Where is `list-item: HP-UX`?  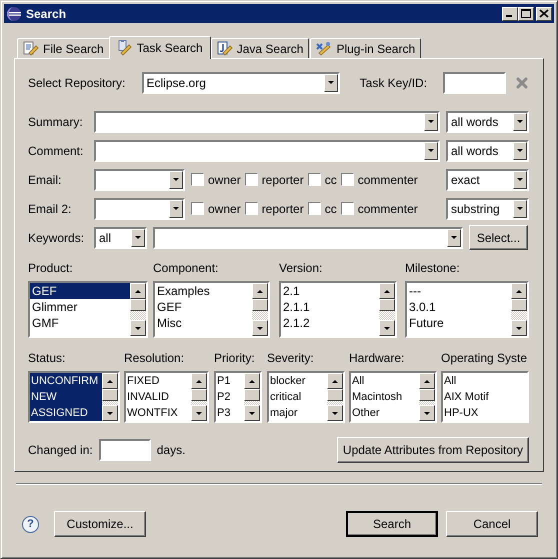
list-item: HP-UX is located at coordinates (485, 413).